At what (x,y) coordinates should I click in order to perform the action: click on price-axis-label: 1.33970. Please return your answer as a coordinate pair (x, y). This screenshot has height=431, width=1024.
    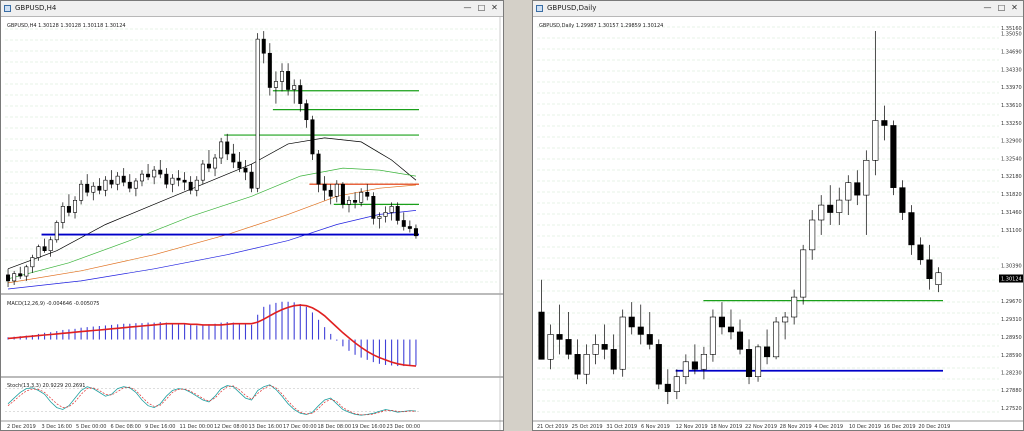
    Looking at the image, I should click on (1011, 88).